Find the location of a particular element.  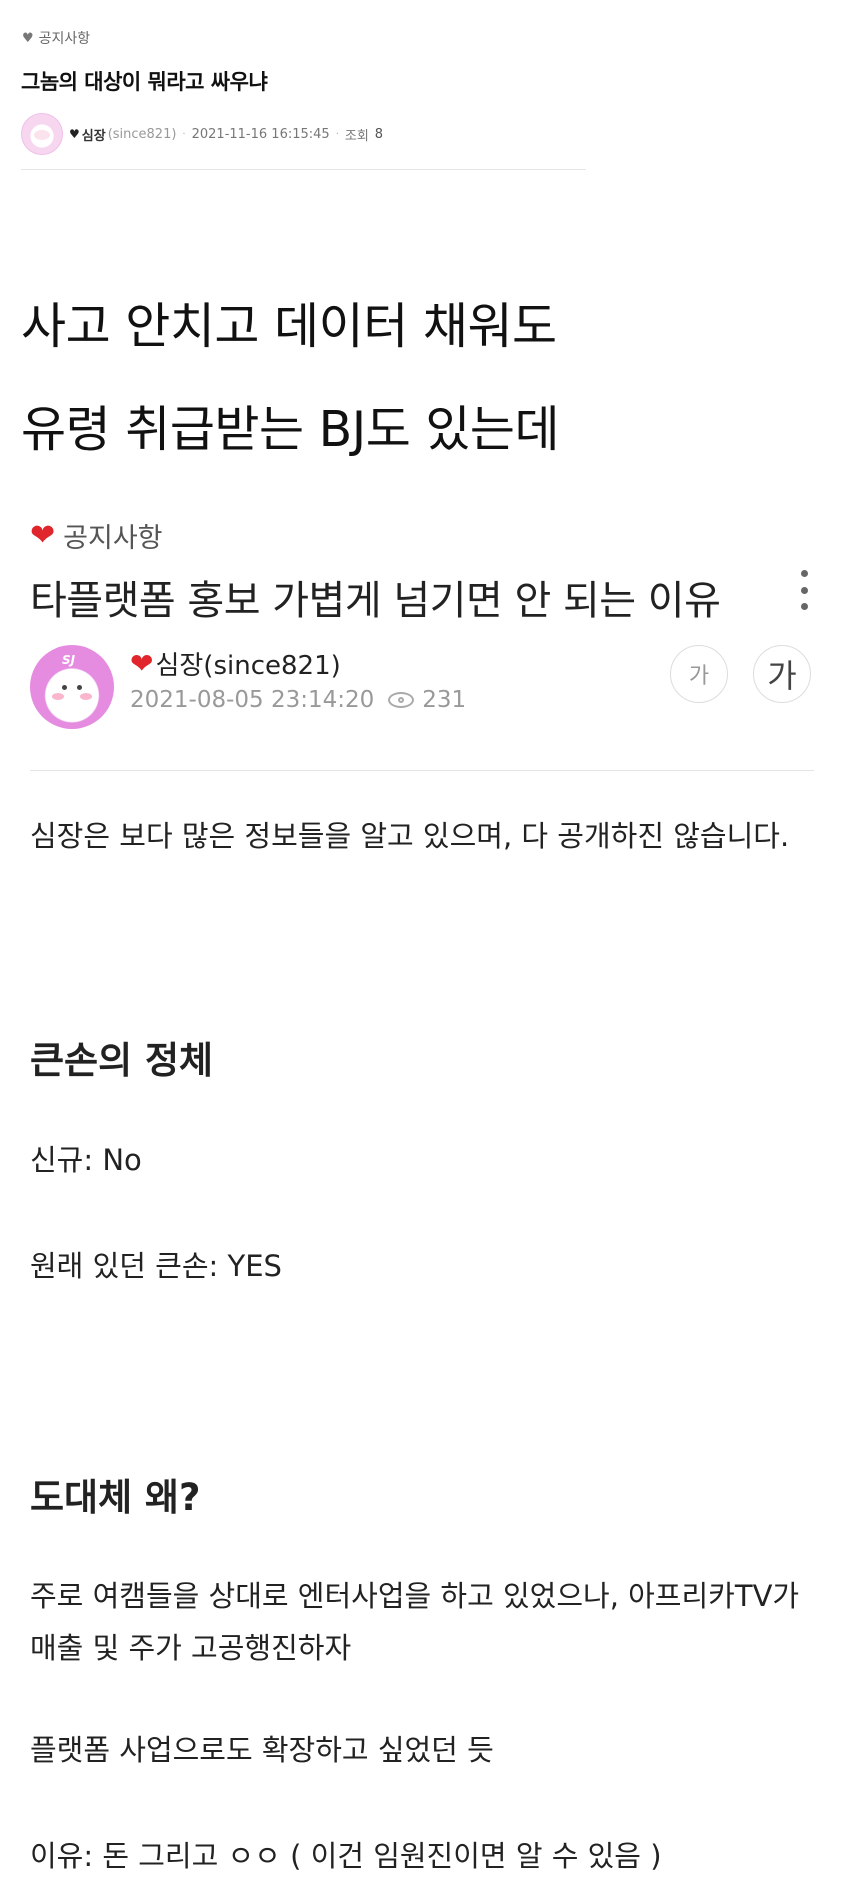

category-label: 공지사항 is located at coordinates (64, 39).